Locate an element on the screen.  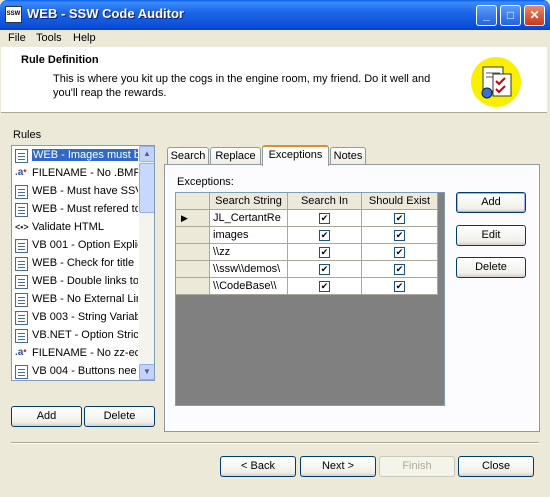
list-item: WEB - No External Lin is located at coordinates (75, 300).